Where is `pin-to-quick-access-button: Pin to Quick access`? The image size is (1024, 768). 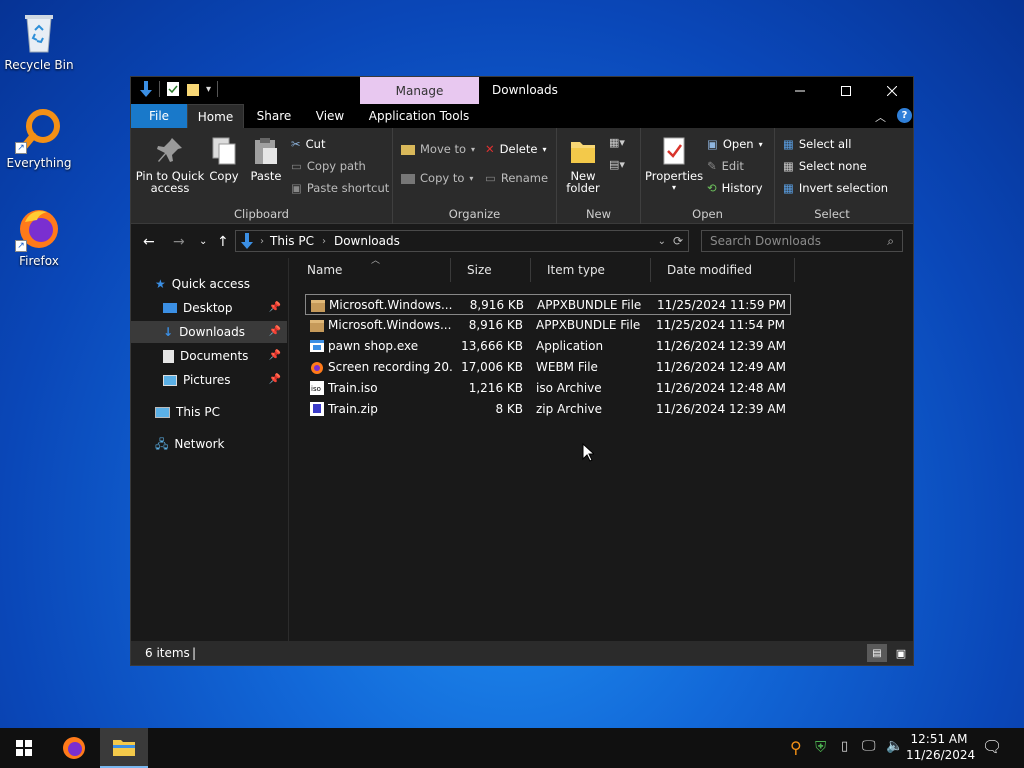 pin-to-quick-access-button: Pin to Quick access is located at coordinates (170, 165).